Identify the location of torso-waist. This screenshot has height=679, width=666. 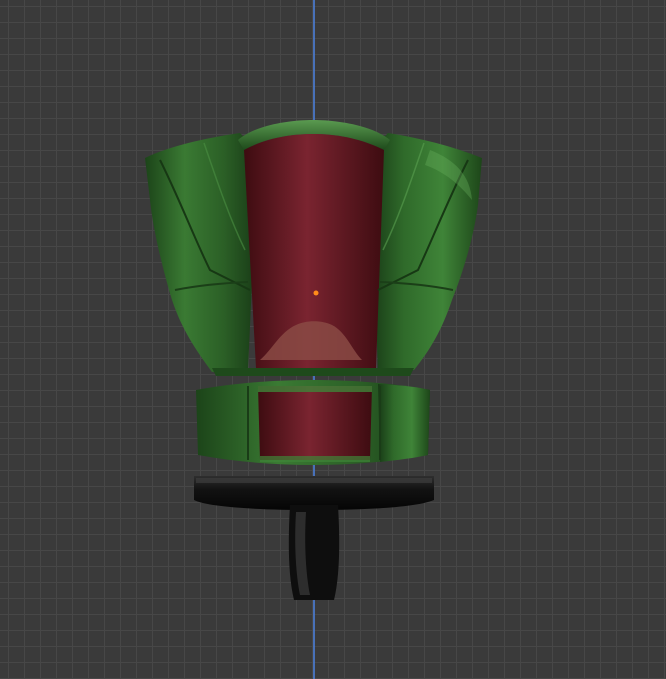
(313, 422).